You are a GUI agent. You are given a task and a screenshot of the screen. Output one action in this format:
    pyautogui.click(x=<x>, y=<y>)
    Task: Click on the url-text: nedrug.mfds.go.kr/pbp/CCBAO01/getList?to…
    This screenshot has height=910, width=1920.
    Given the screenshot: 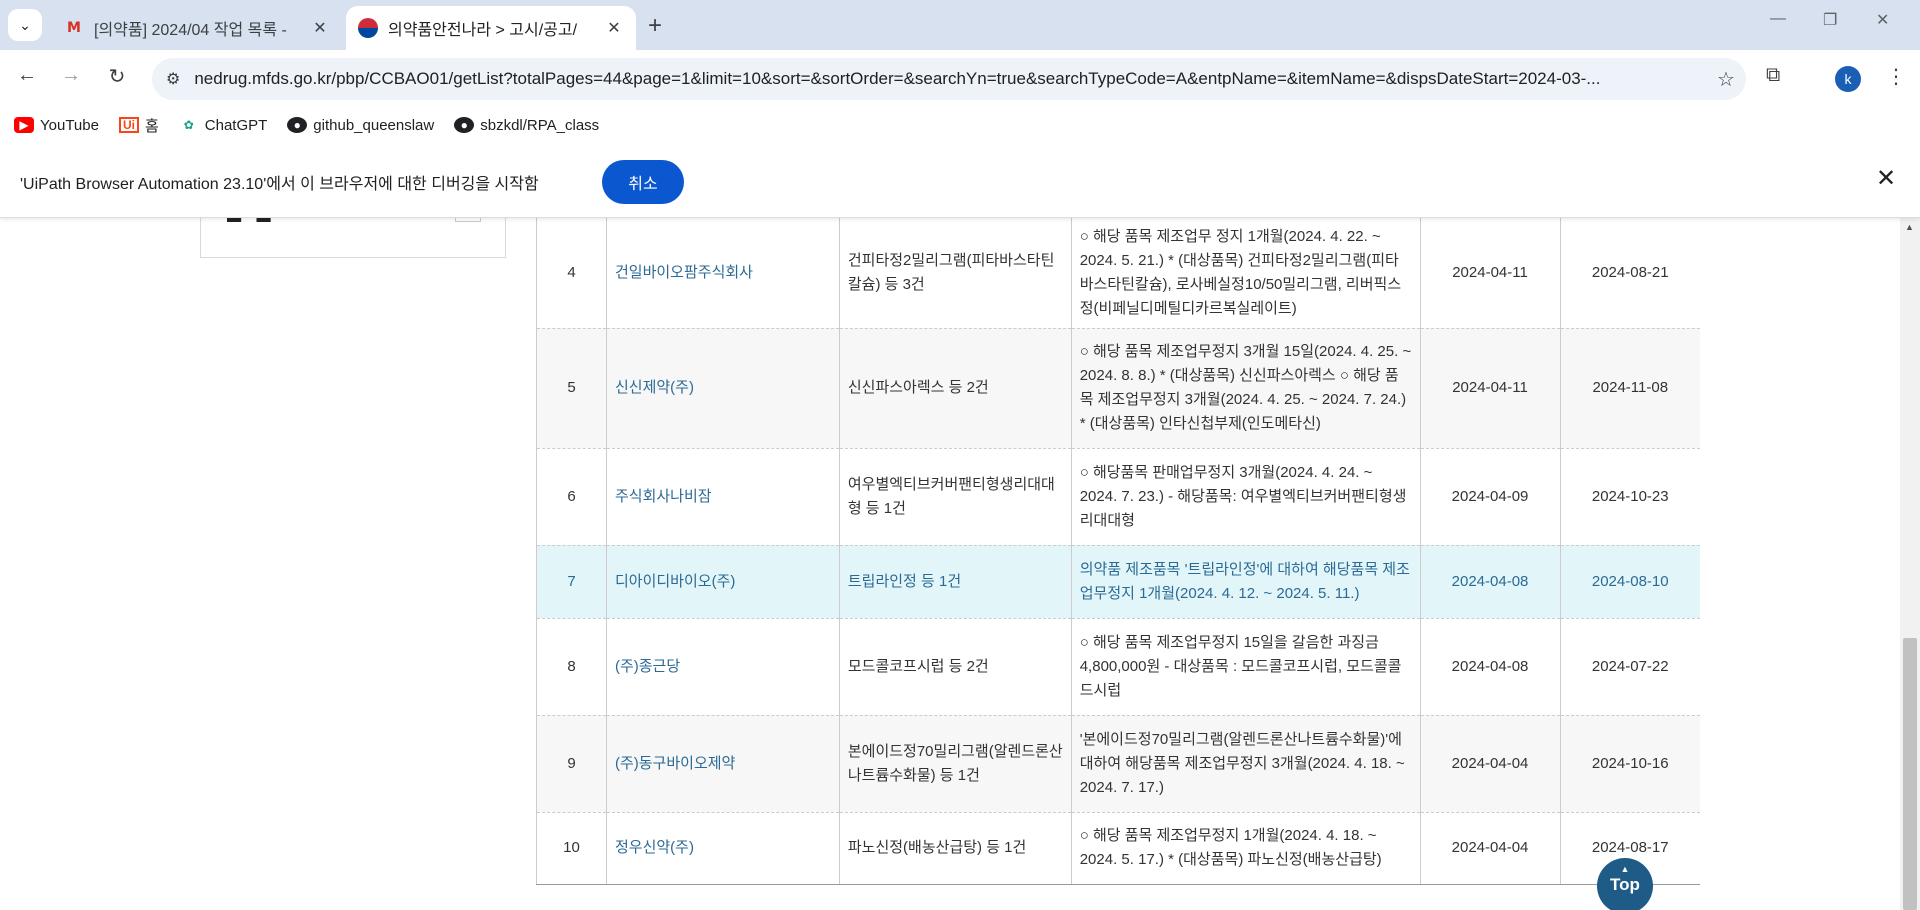 What is the action you would take?
    pyautogui.click(x=950, y=79)
    